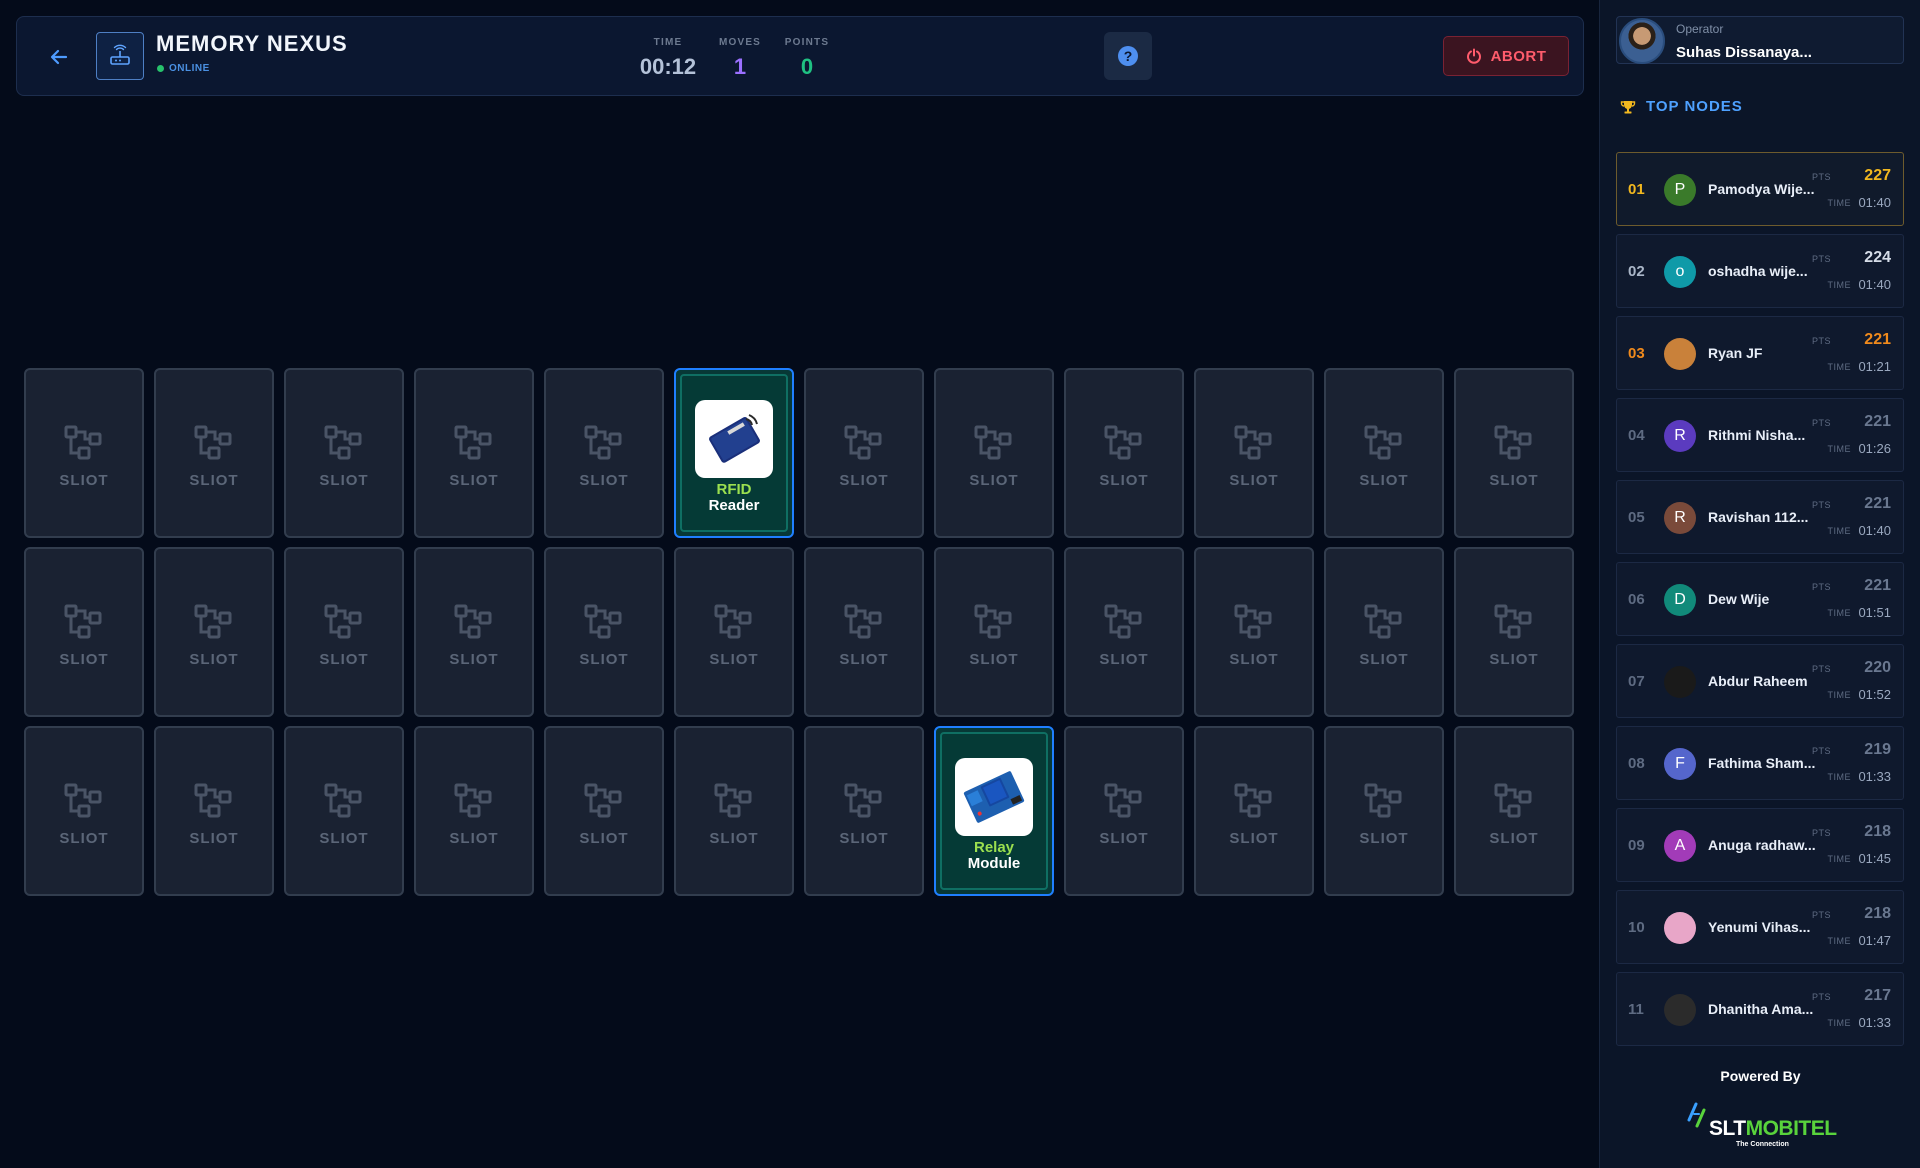 This screenshot has width=1920, height=1168. I want to click on leaderboard-row: 05 R Ravishan 112... PTS 221 TIME 01:40, so click(1760, 517).